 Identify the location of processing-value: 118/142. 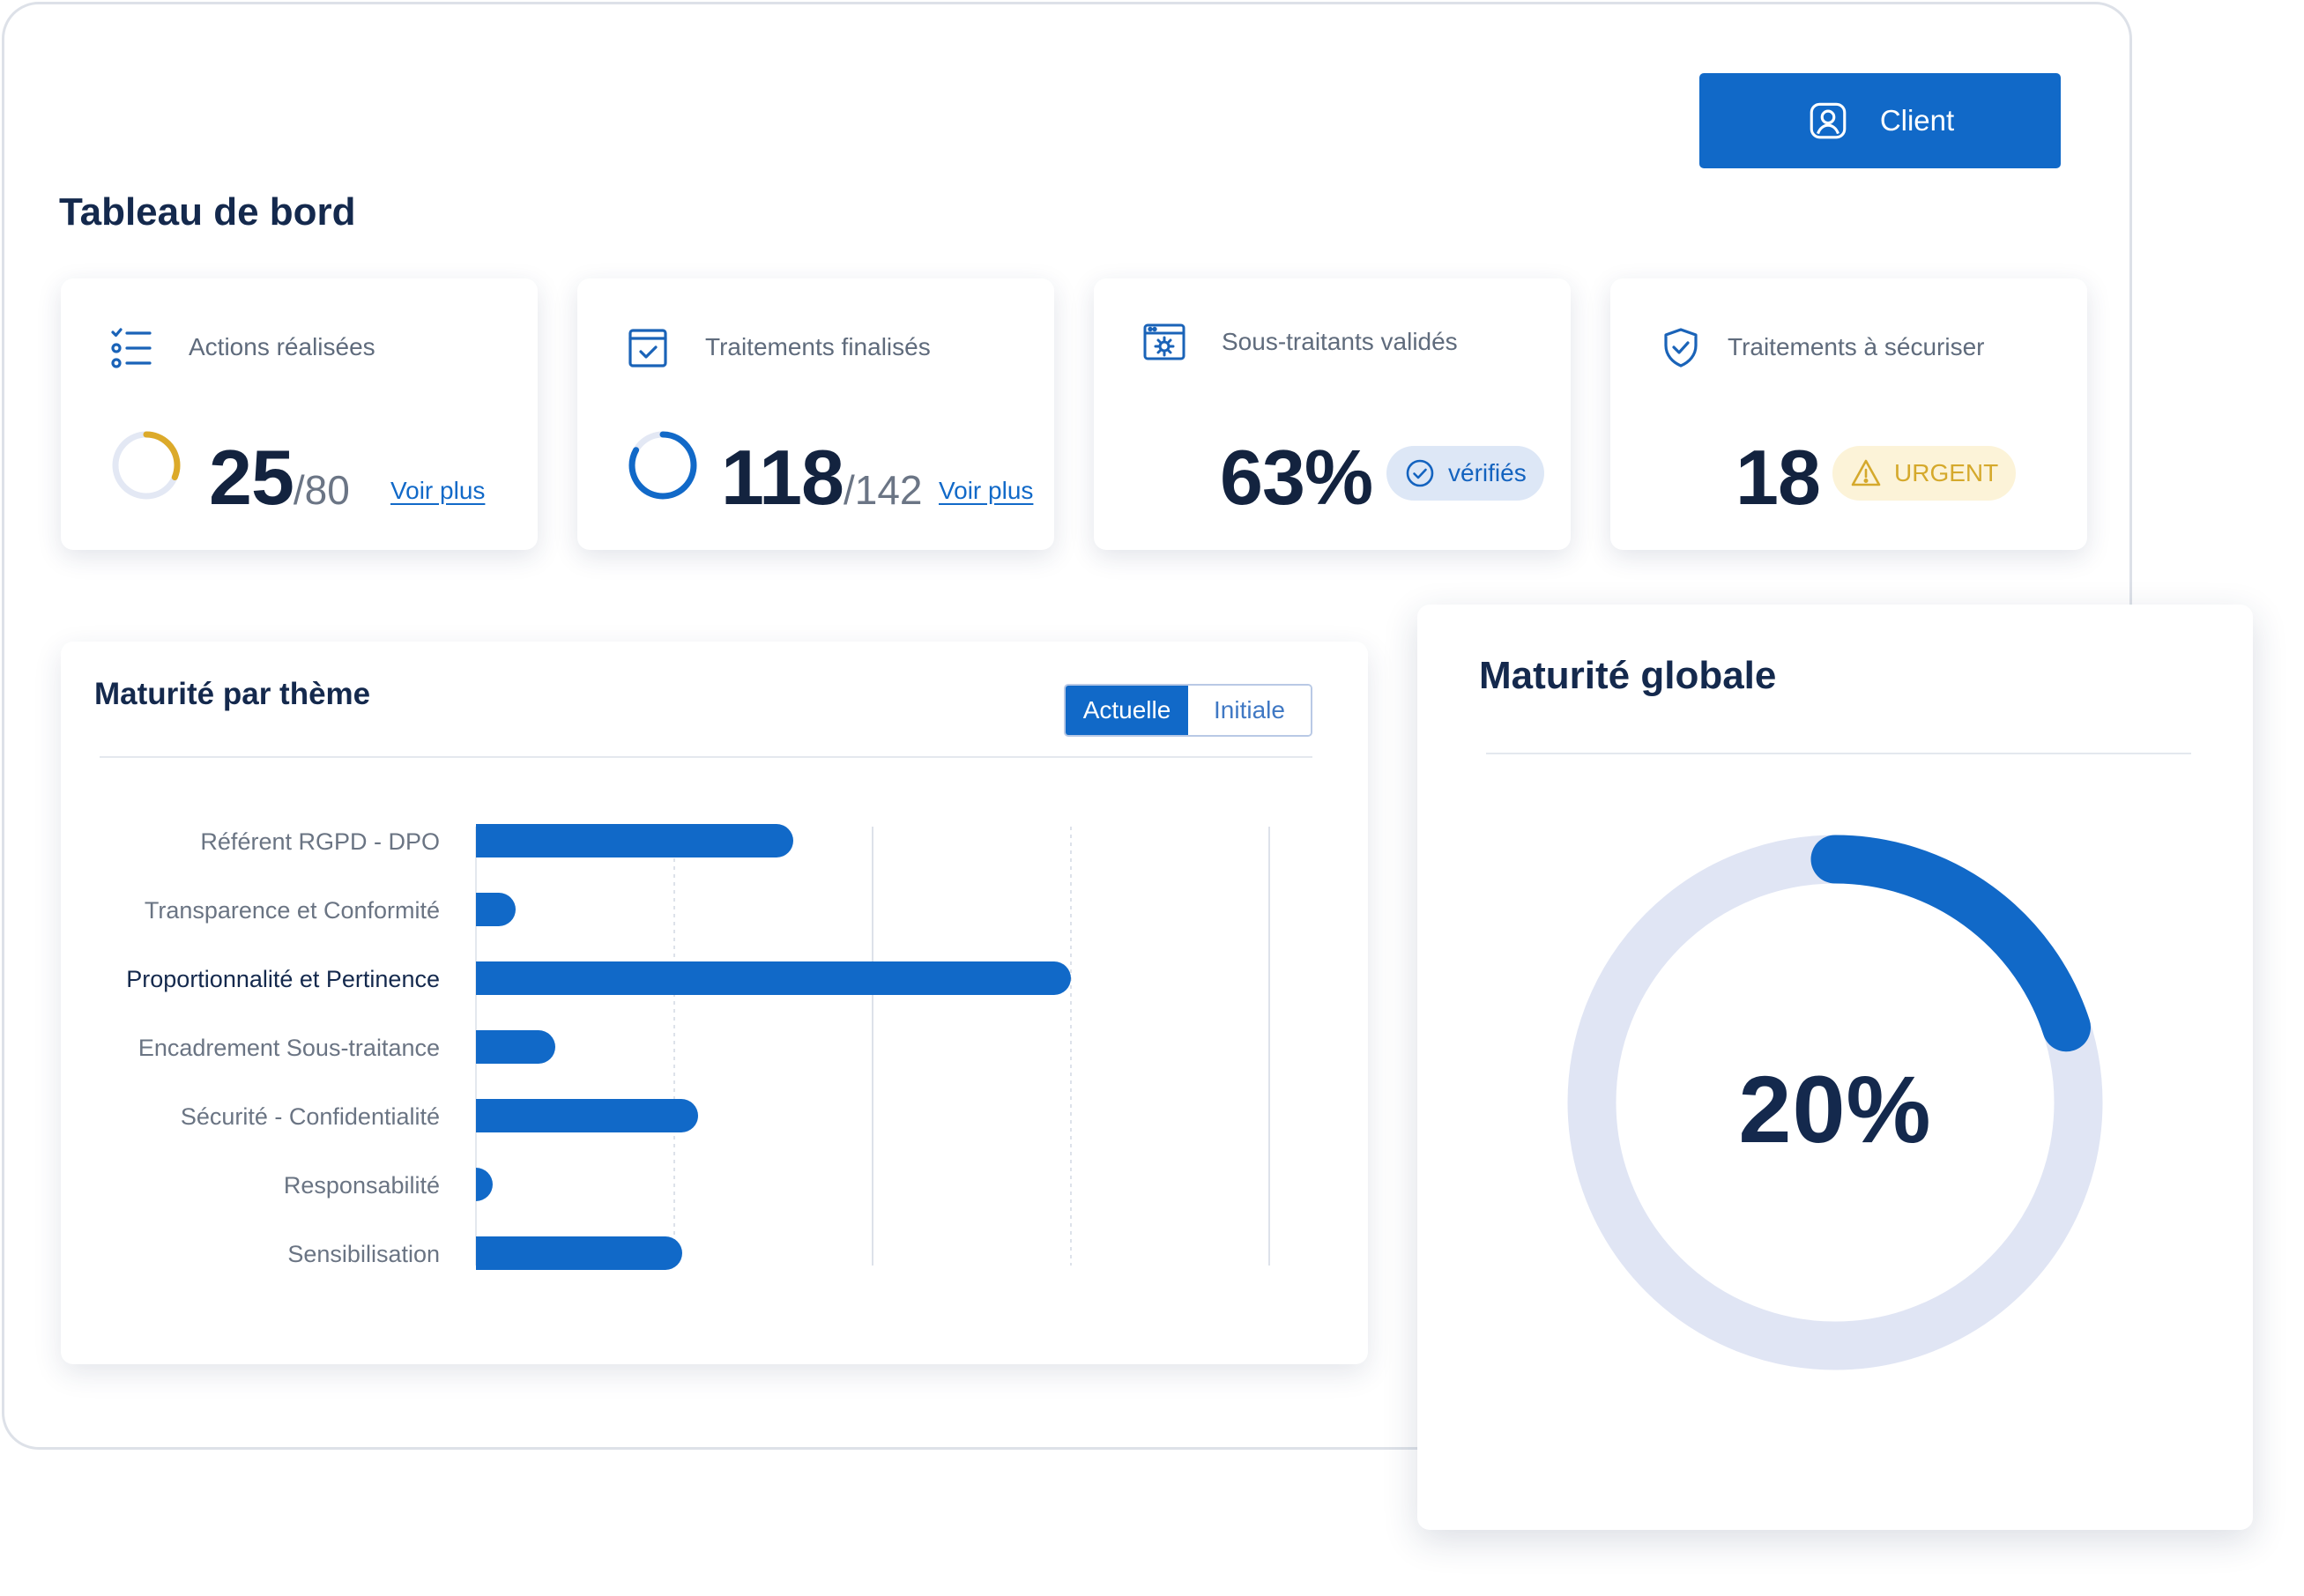
(822, 477).